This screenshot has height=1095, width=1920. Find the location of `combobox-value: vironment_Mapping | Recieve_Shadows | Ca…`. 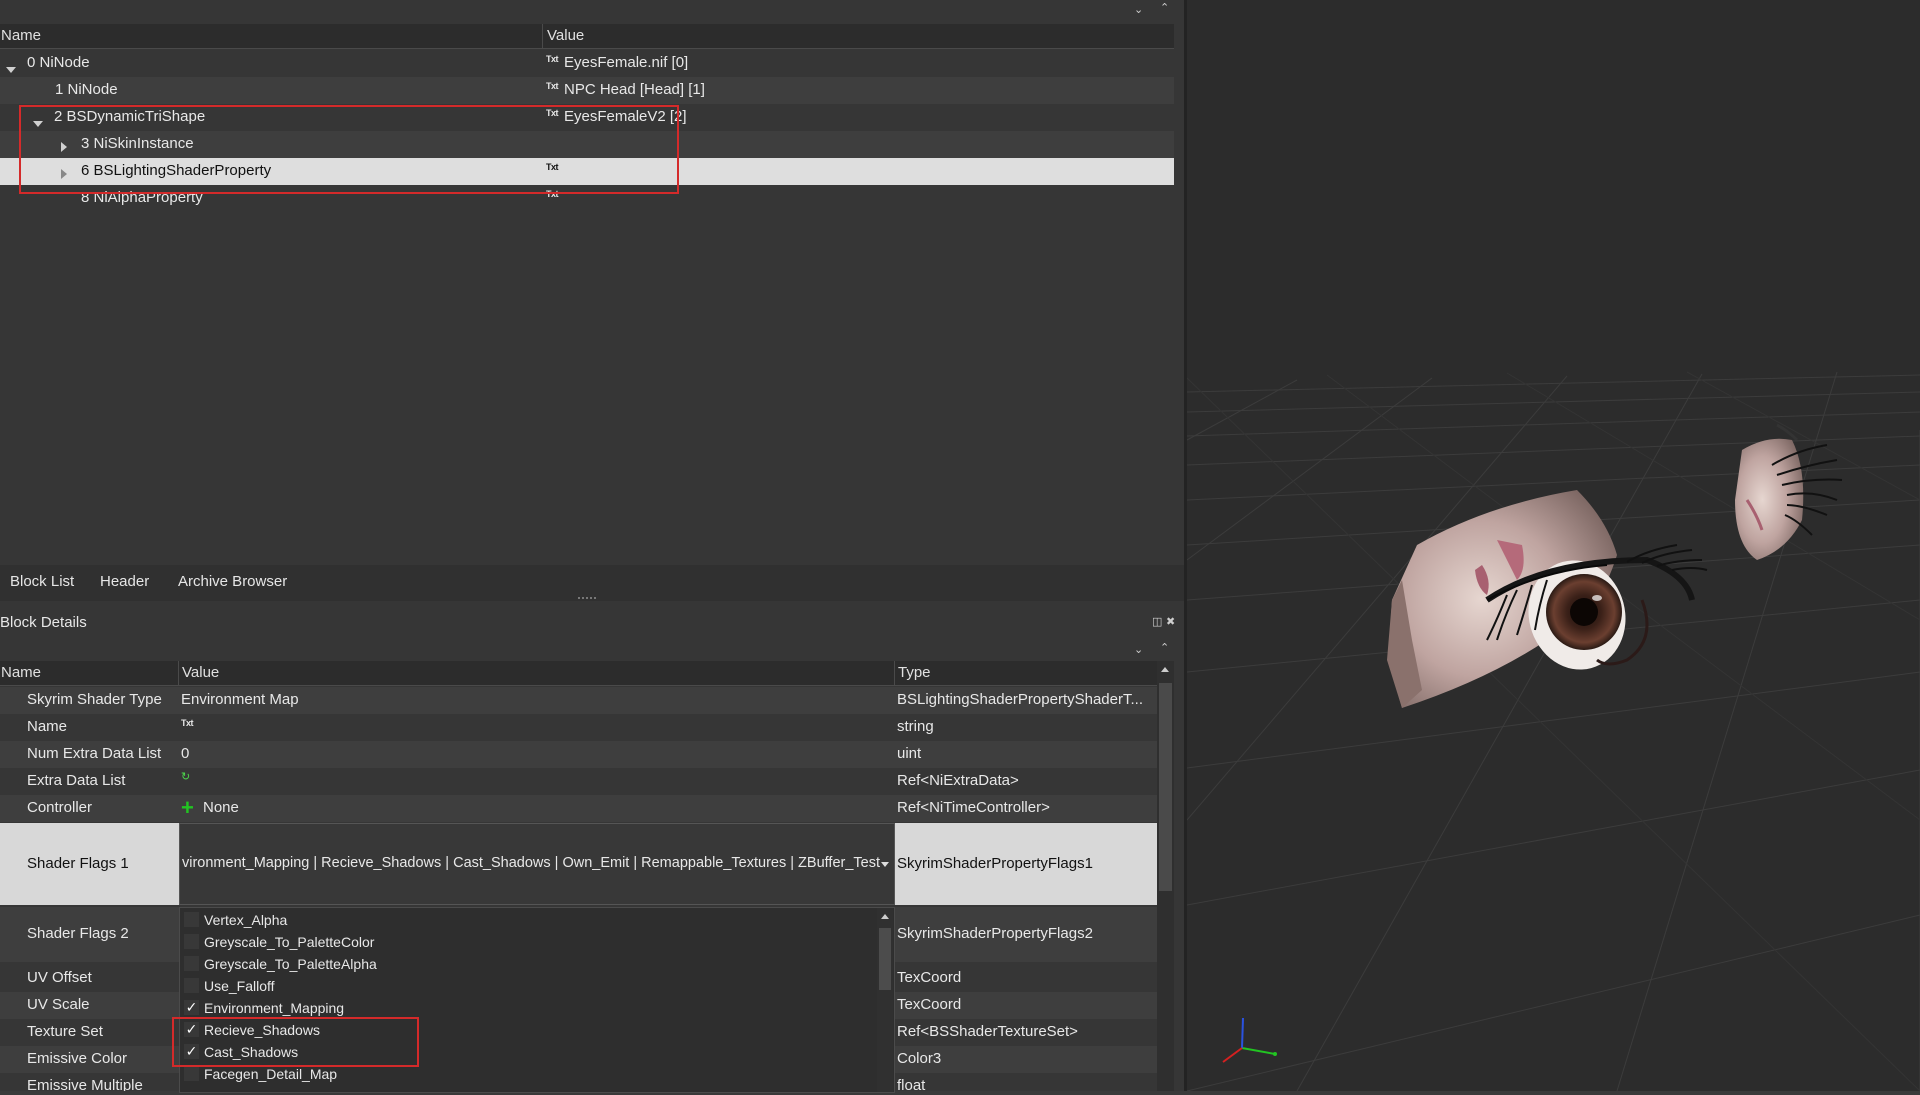

combobox-value: vironment_Mapping | Recieve_Shadows | Ca… is located at coordinates (531, 863).